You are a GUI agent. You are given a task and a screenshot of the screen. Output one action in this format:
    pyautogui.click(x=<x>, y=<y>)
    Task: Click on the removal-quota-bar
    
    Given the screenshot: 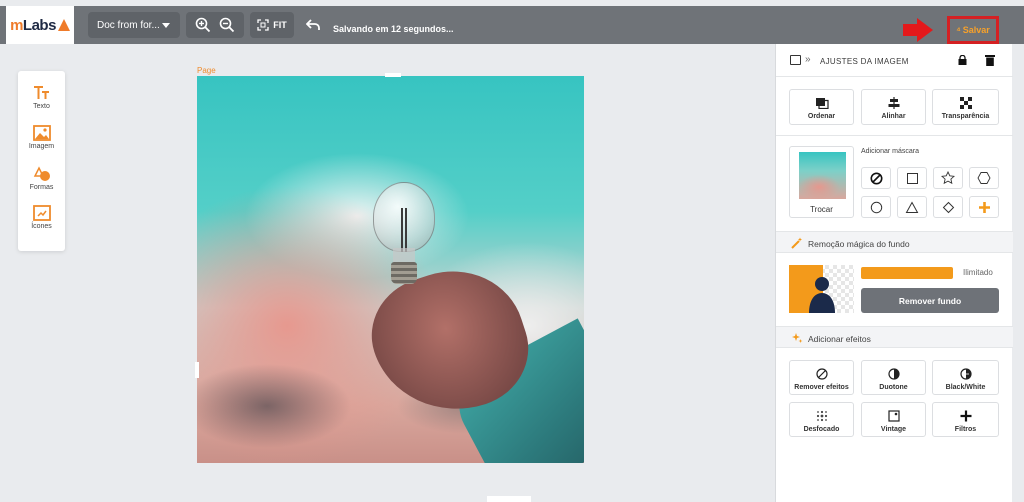 What is the action you would take?
    pyautogui.click(x=907, y=273)
    